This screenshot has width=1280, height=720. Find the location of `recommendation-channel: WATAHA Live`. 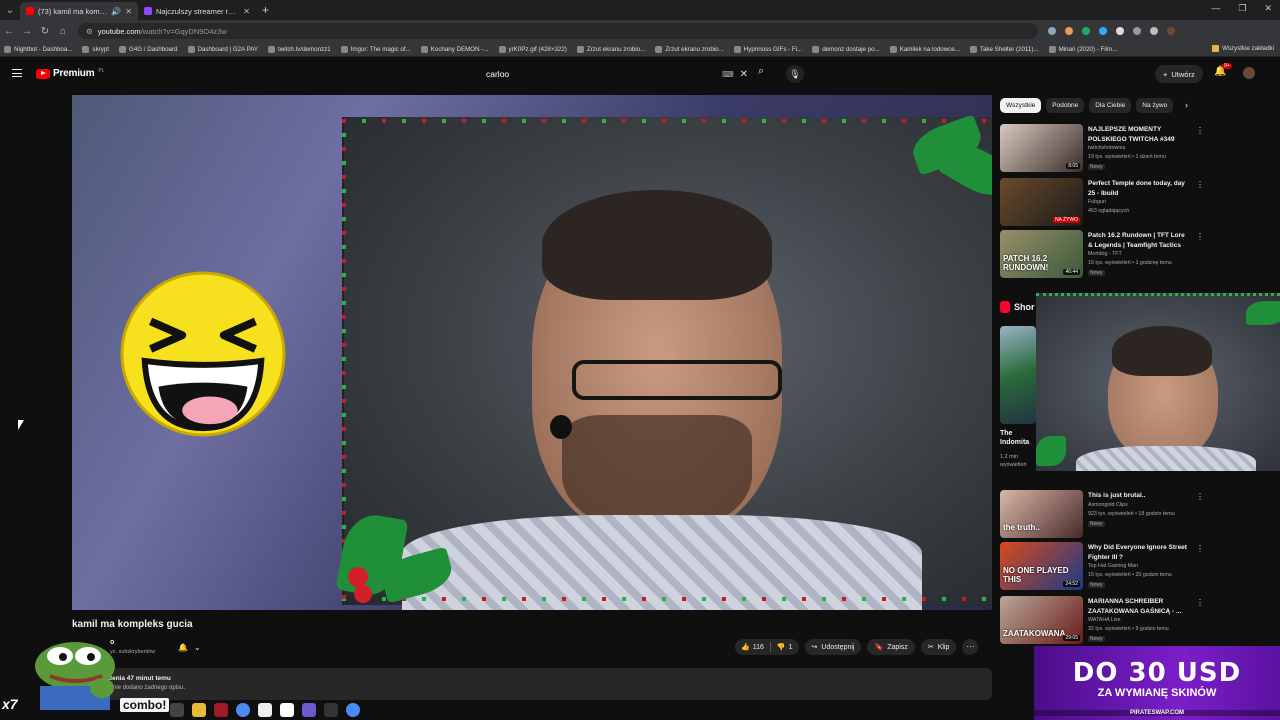

recommendation-channel: WATAHA Live is located at coordinates (1104, 620).